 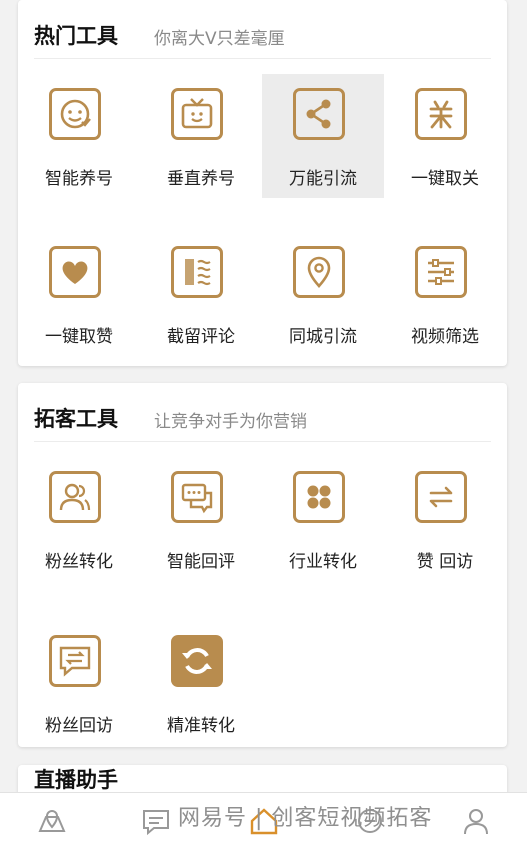 I want to click on filter-sliders-icon, so click(x=441, y=272).